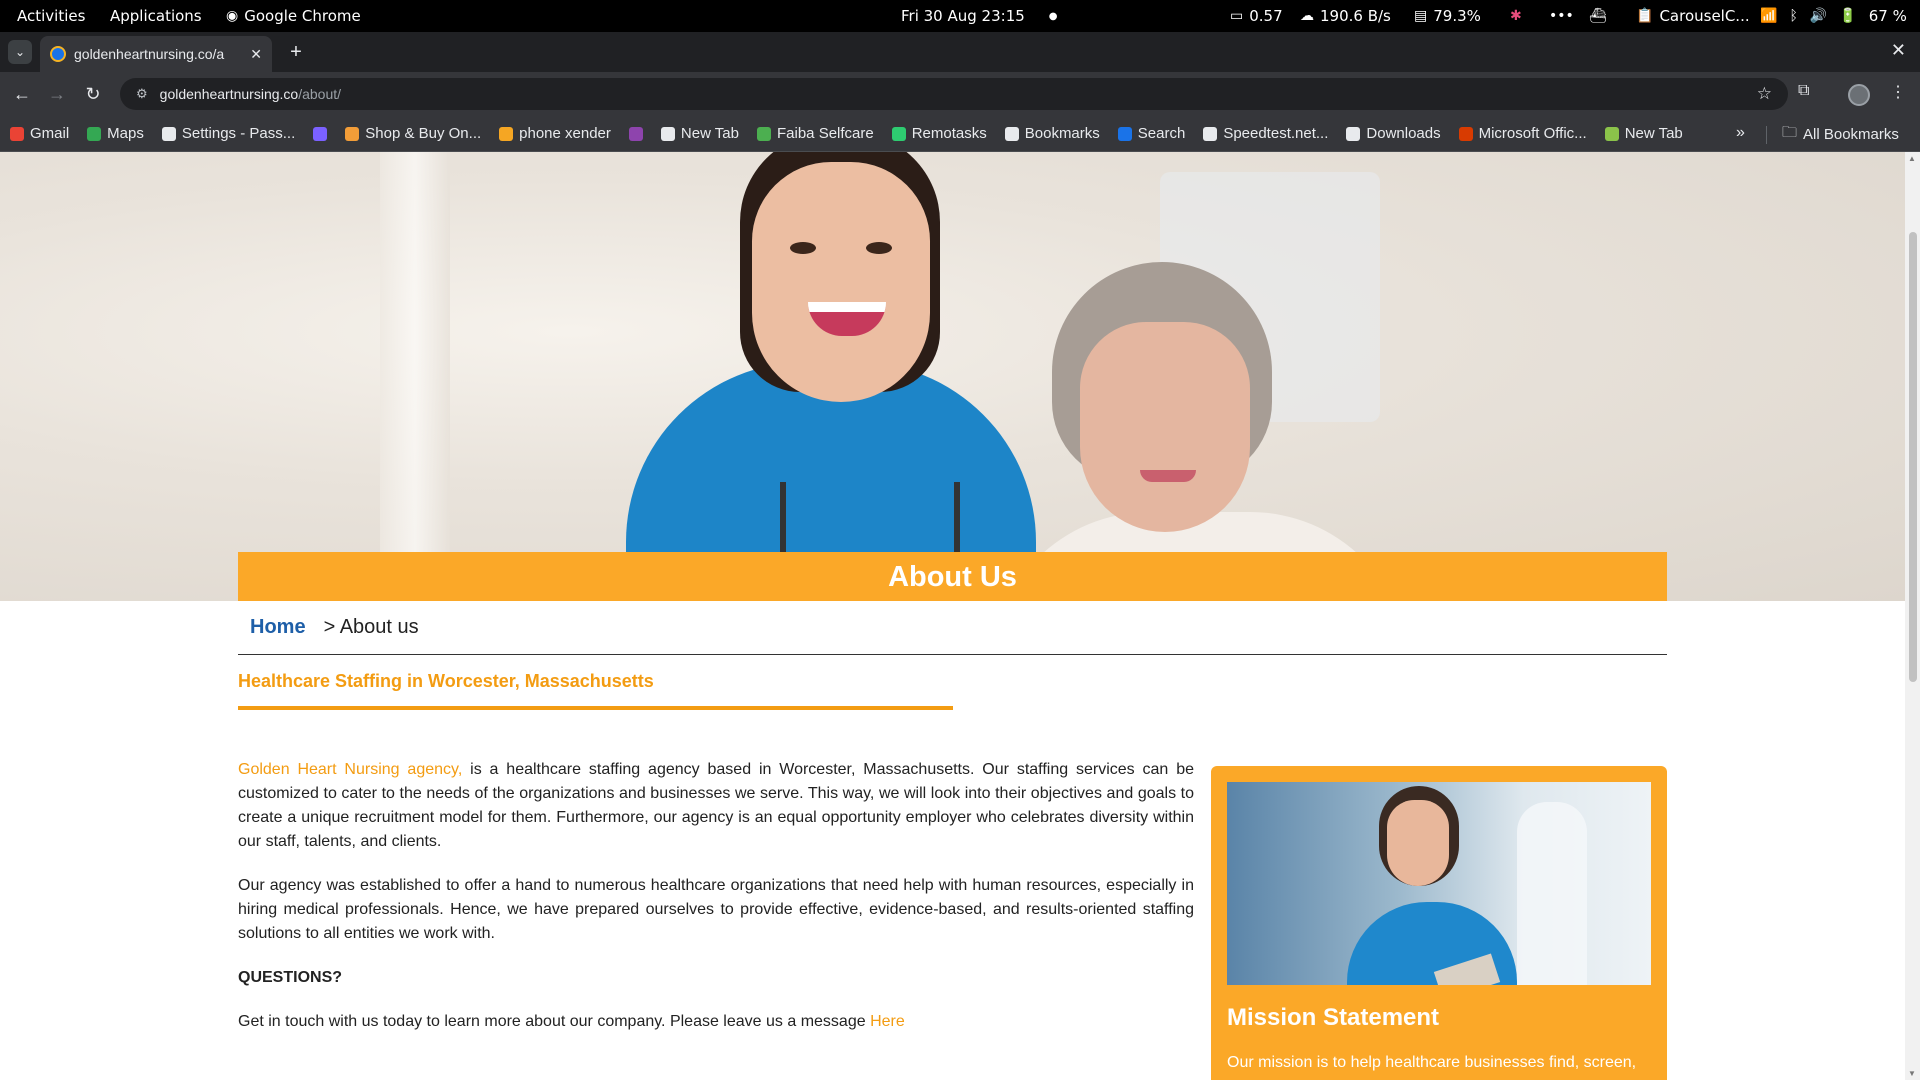  What do you see at coordinates (887, 1021) in the screenshot?
I see `contact-here-link: Here` at bounding box center [887, 1021].